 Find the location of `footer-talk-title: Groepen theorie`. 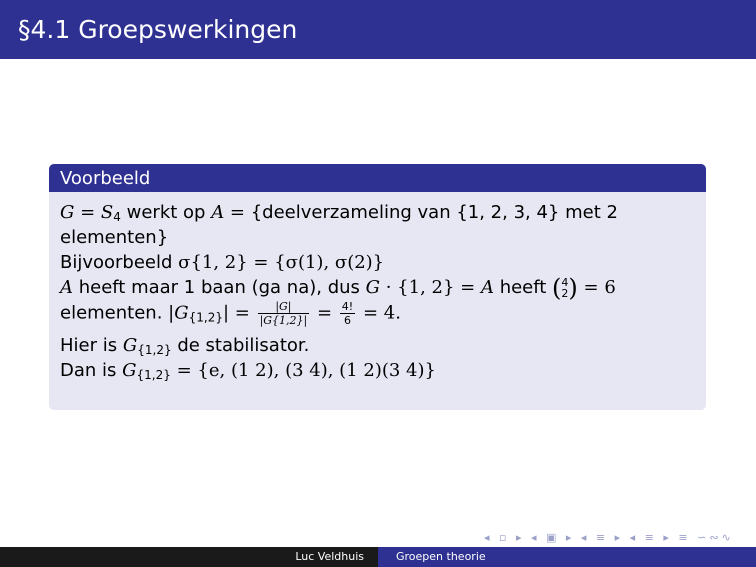

footer-talk-title: Groepen theorie is located at coordinates (441, 556).